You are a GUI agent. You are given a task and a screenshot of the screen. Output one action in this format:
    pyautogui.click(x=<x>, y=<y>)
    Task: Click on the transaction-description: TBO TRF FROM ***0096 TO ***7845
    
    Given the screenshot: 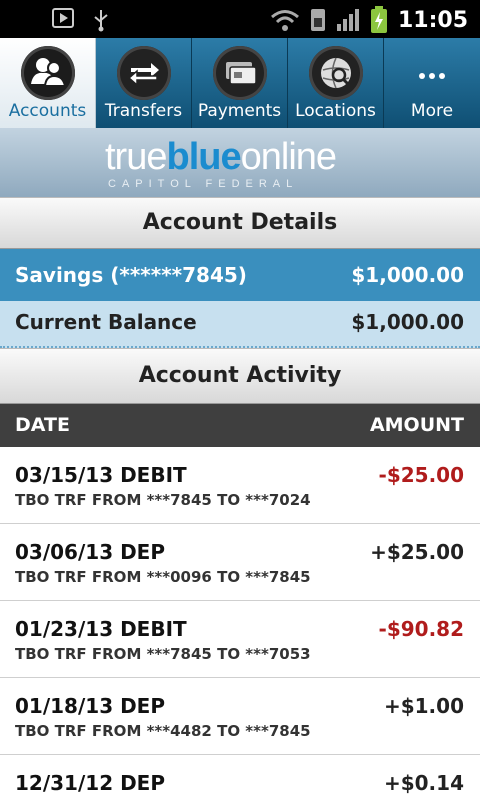 What is the action you would take?
    pyautogui.click(x=163, y=577)
    